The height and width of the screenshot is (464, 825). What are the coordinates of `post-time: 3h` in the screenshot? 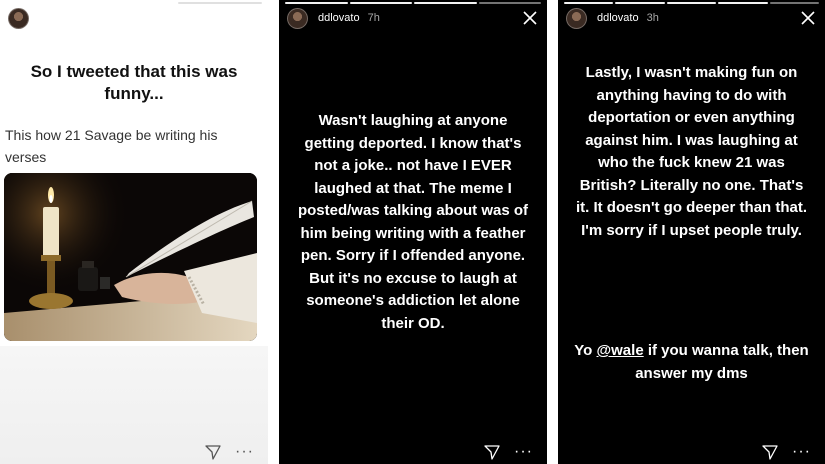 It's located at (652, 18).